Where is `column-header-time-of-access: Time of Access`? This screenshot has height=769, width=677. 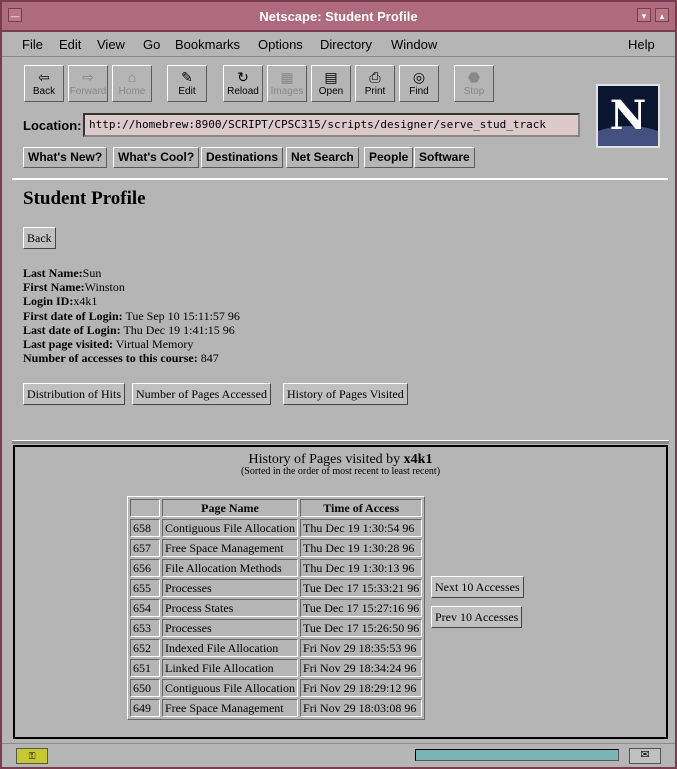
column-header-time-of-access: Time of Access is located at coordinates (361, 508).